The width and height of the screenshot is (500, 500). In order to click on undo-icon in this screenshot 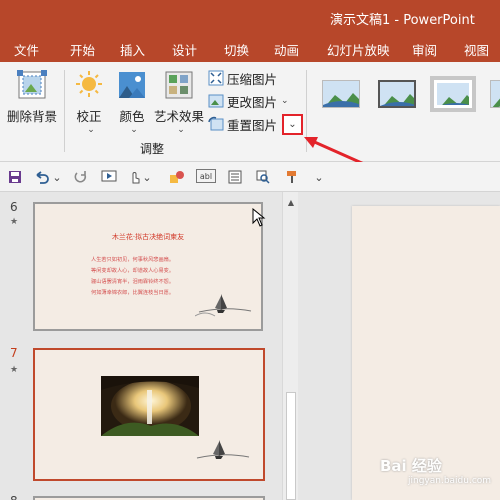, I will do `click(41, 177)`.